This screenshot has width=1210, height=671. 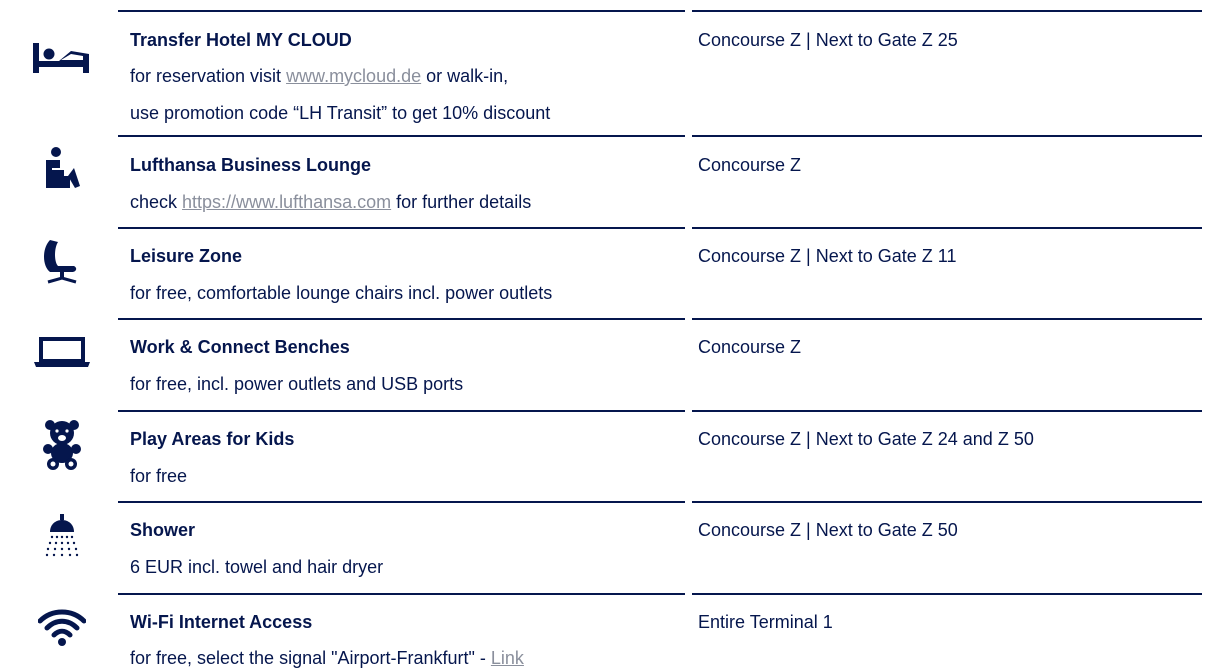 What do you see at coordinates (257, 567) in the screenshot?
I see `service-description: 6 EUR incl. towel and hair dryer` at bounding box center [257, 567].